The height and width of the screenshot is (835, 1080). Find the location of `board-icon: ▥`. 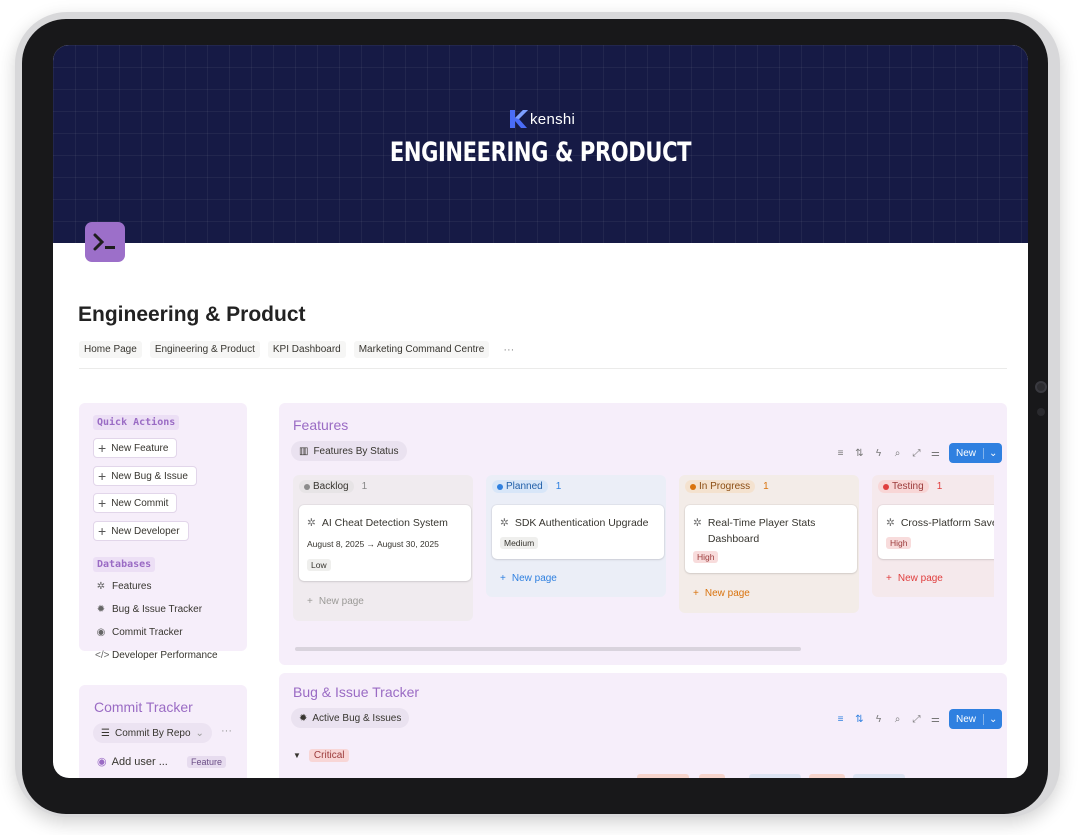

board-icon: ▥ is located at coordinates (304, 451).